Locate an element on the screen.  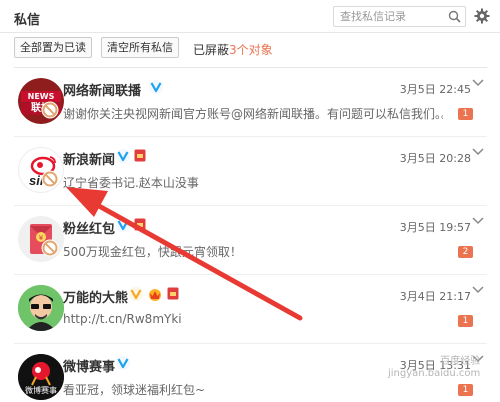
conversation-name: 万能的大熊 is located at coordinates (95, 296).